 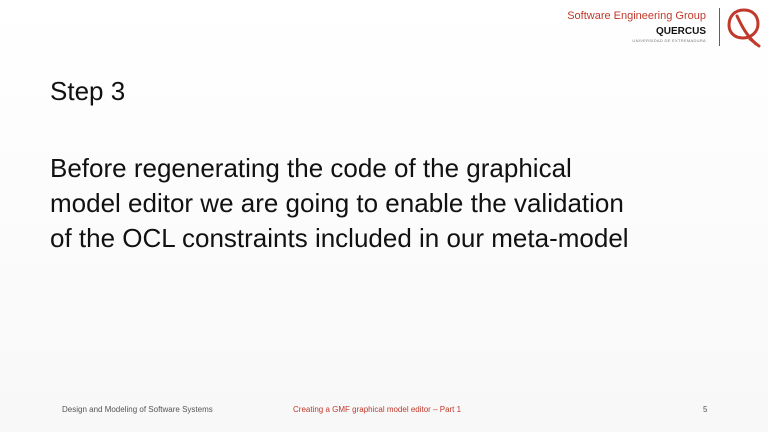 What do you see at coordinates (669, 40) in the screenshot?
I see `brand-subtitle: UNIVERSIDAD DE EXTREMADURA` at bounding box center [669, 40].